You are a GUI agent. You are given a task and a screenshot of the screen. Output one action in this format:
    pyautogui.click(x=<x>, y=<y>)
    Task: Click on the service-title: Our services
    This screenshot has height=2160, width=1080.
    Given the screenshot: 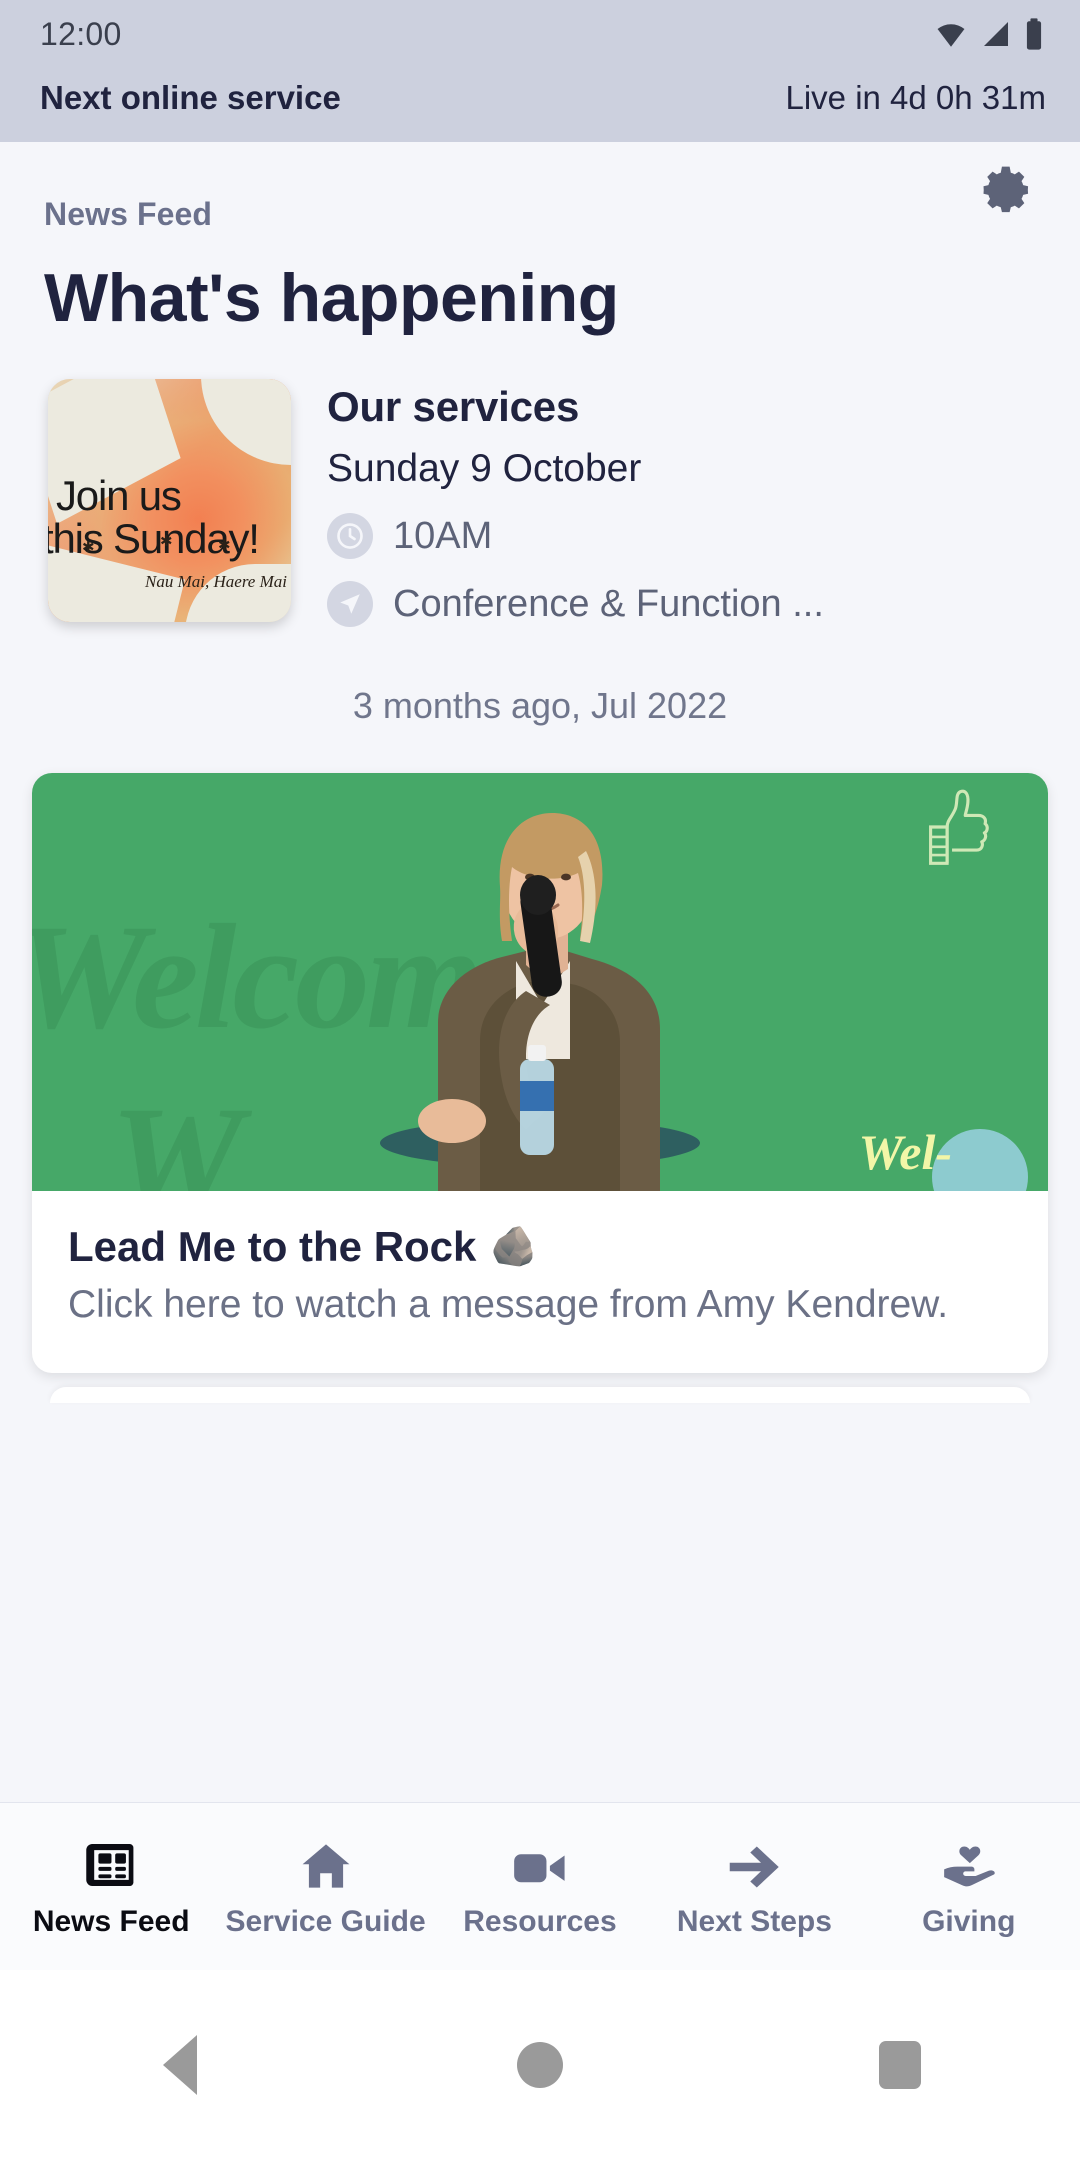 What is the action you would take?
    pyautogui.click(x=453, y=406)
    